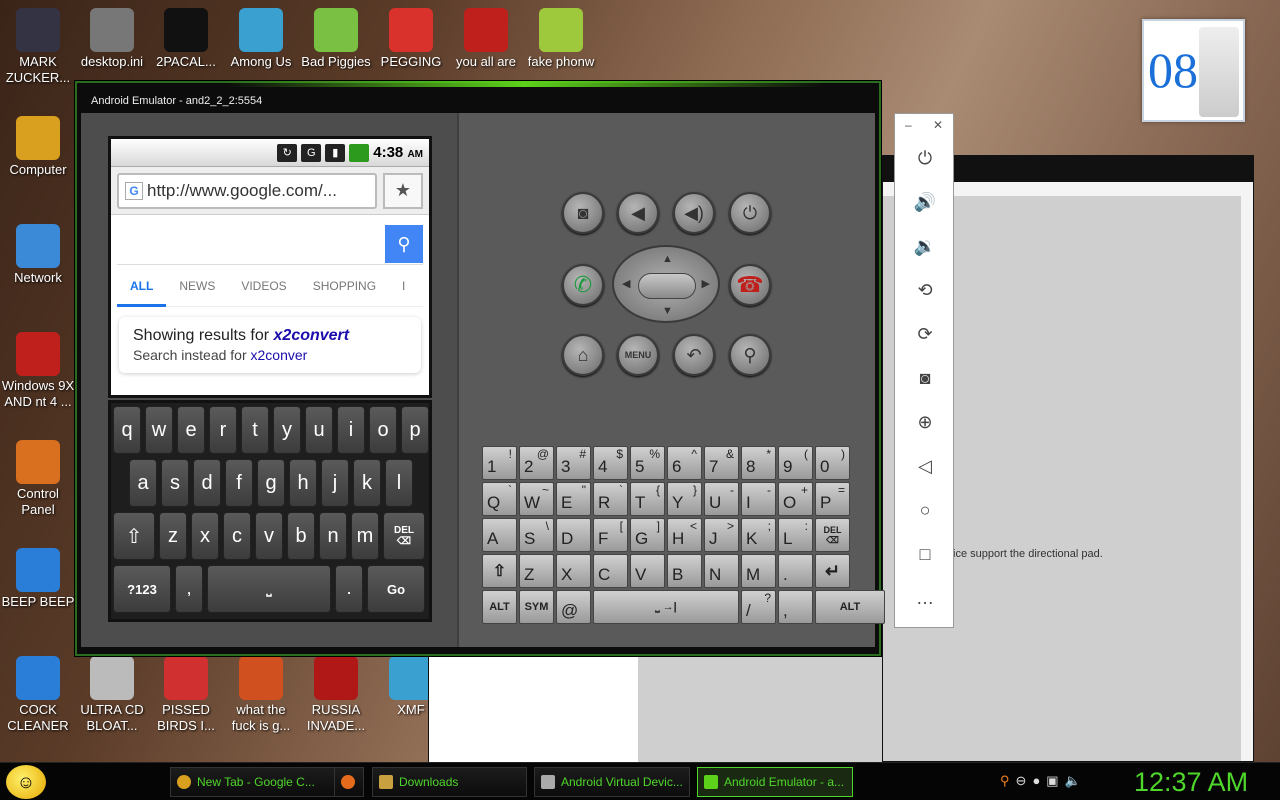  I want to click on status-tray-icon: ⊖, so click(1021, 781).